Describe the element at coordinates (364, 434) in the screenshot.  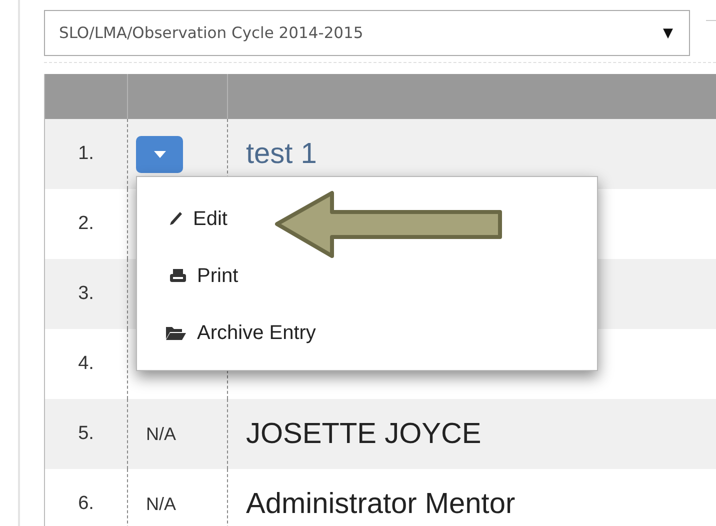
I see `table-cell: JOSETTE JOYCE` at that location.